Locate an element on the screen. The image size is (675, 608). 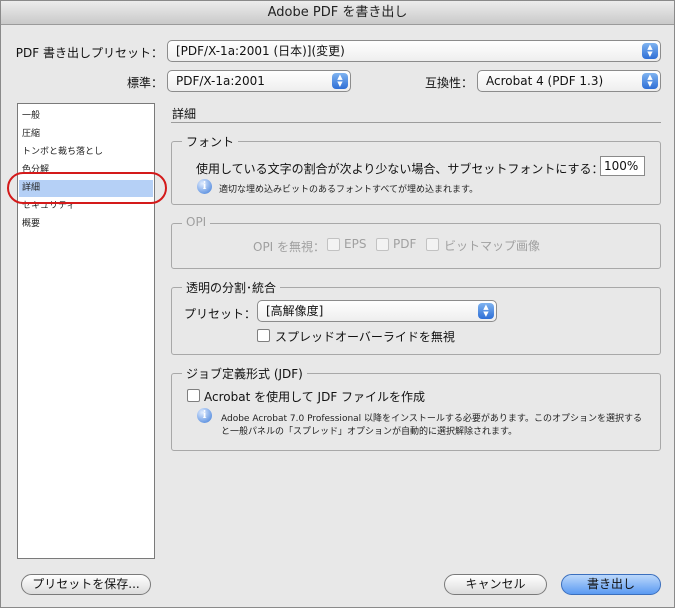
export-button: 書き出し is located at coordinates (611, 584).